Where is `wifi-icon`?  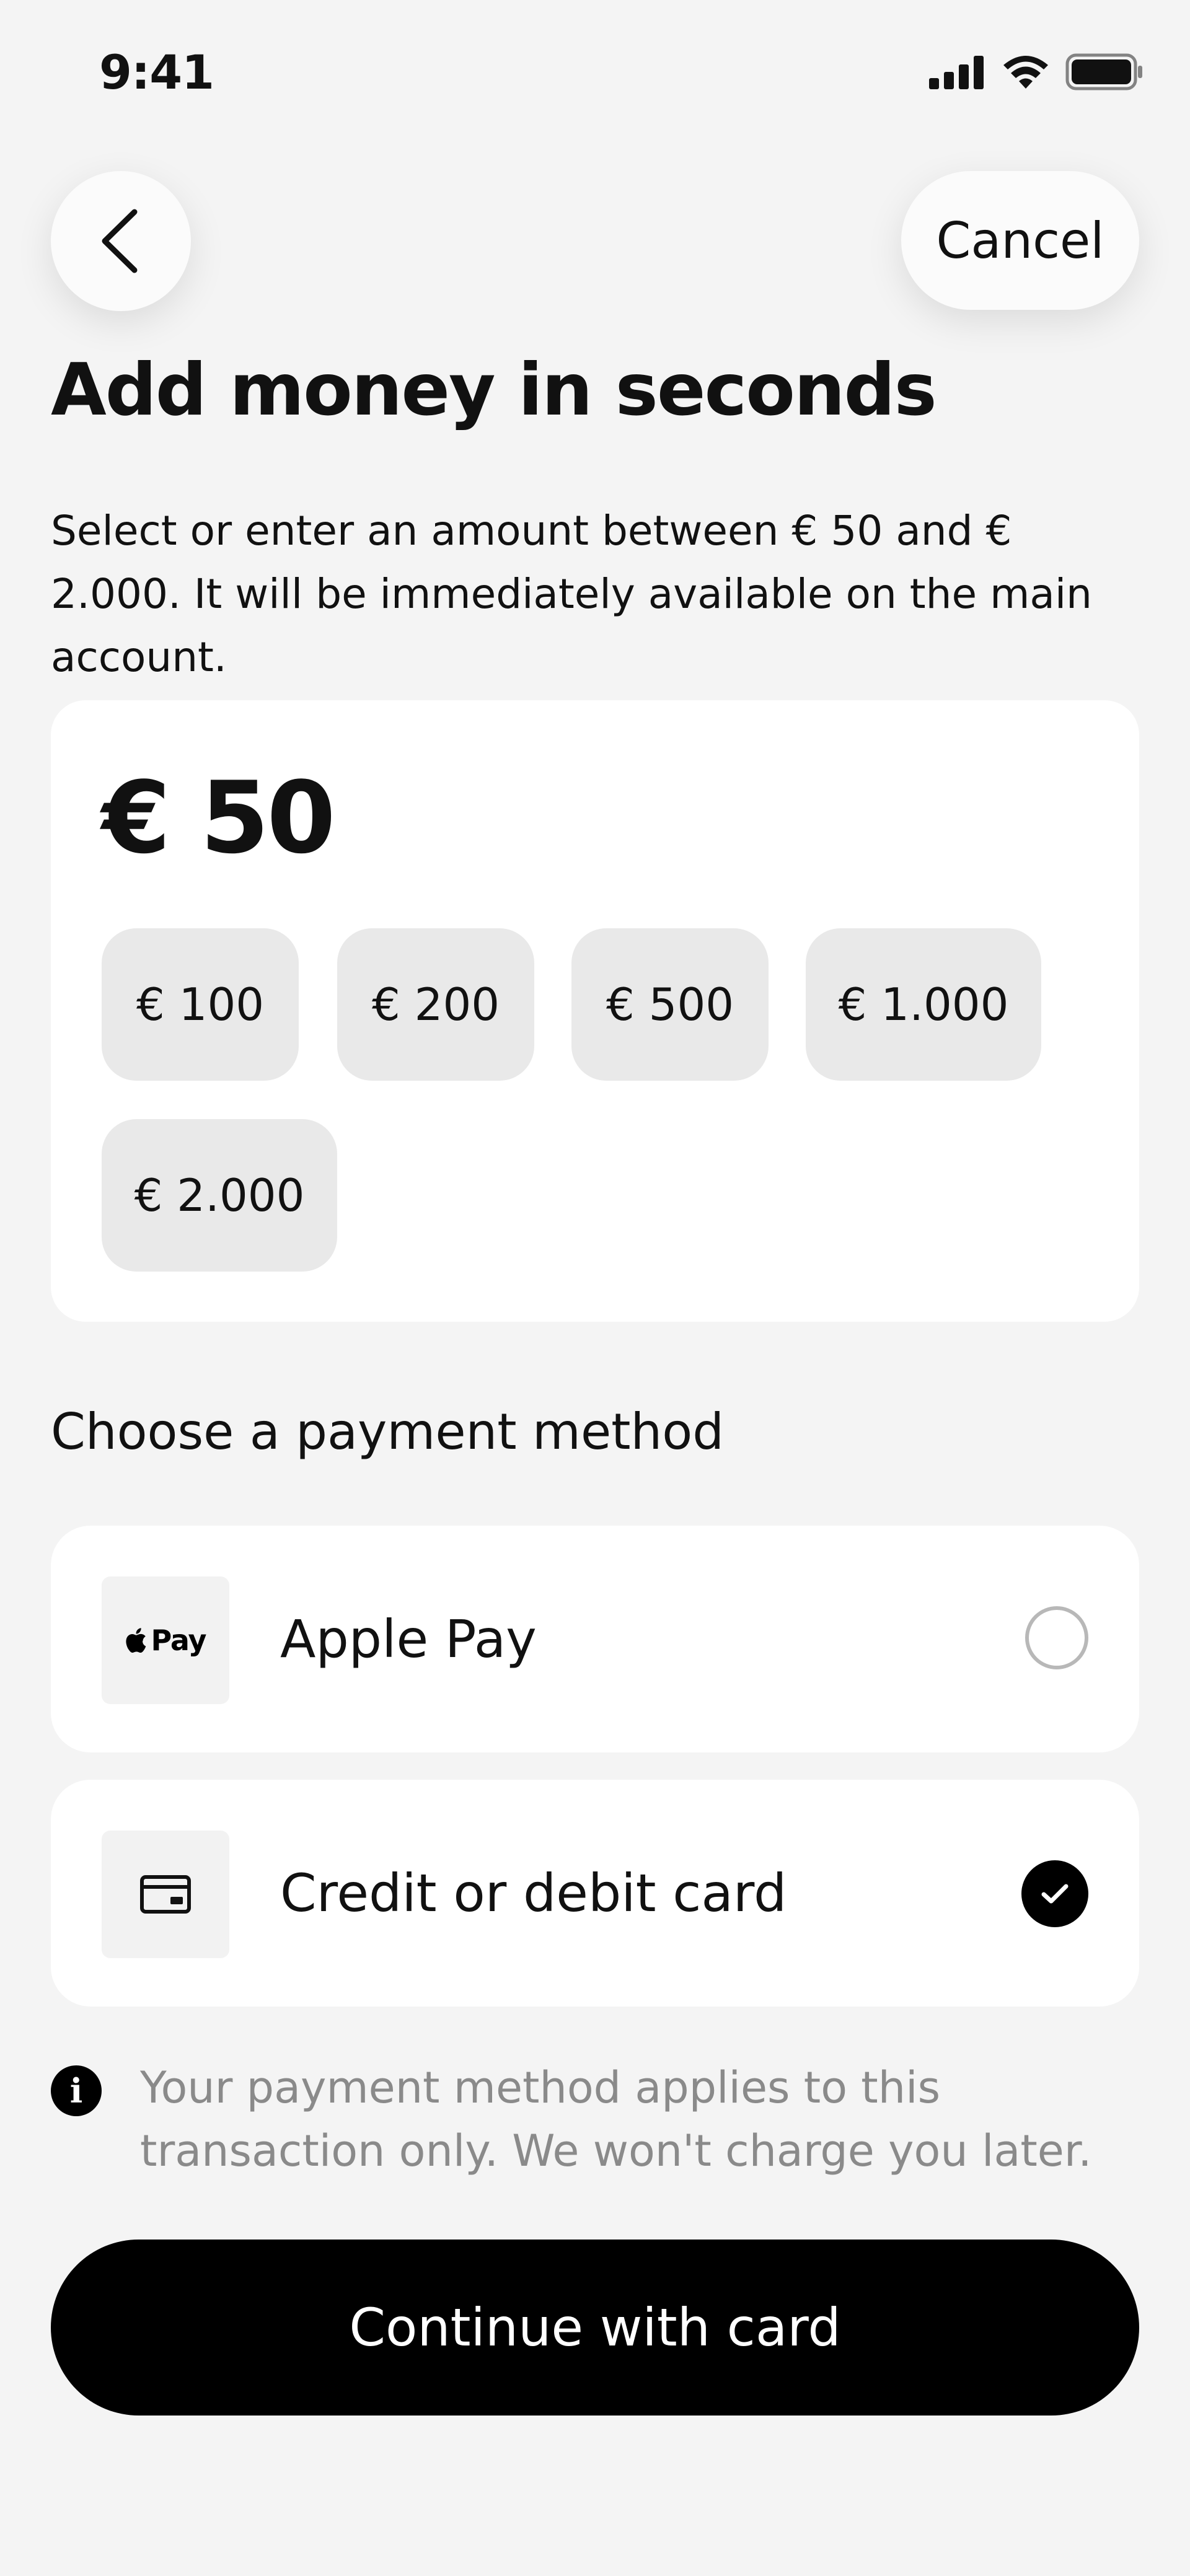
wifi-icon is located at coordinates (1025, 72).